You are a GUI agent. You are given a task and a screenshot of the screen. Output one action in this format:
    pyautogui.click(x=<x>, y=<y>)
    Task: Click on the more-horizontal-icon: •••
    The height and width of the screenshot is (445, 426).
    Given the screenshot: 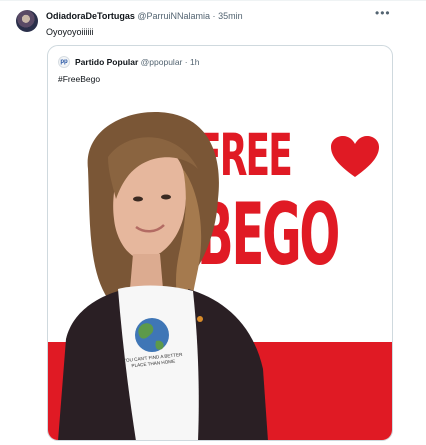 What is the action you would take?
    pyautogui.click(x=382, y=13)
    